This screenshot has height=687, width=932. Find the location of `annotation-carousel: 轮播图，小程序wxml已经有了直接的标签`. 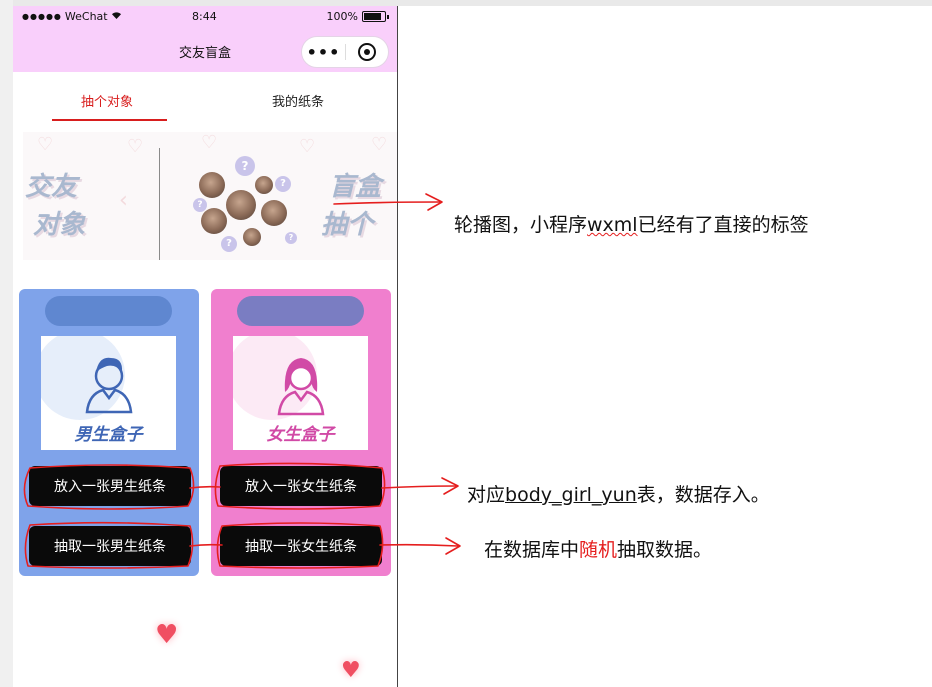

annotation-carousel: 轮播图，小程序wxml已经有了直接的标签 is located at coordinates (631, 225).